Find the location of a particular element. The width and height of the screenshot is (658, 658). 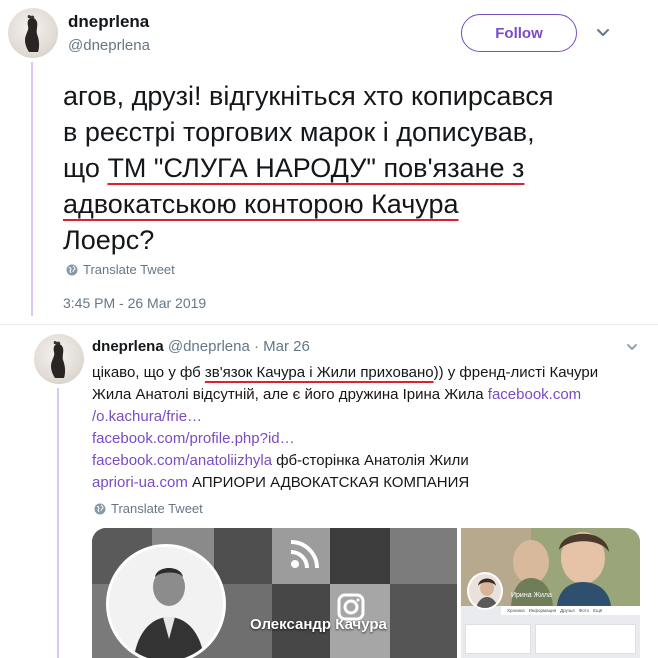

person-photo is located at coordinates (166, 602).